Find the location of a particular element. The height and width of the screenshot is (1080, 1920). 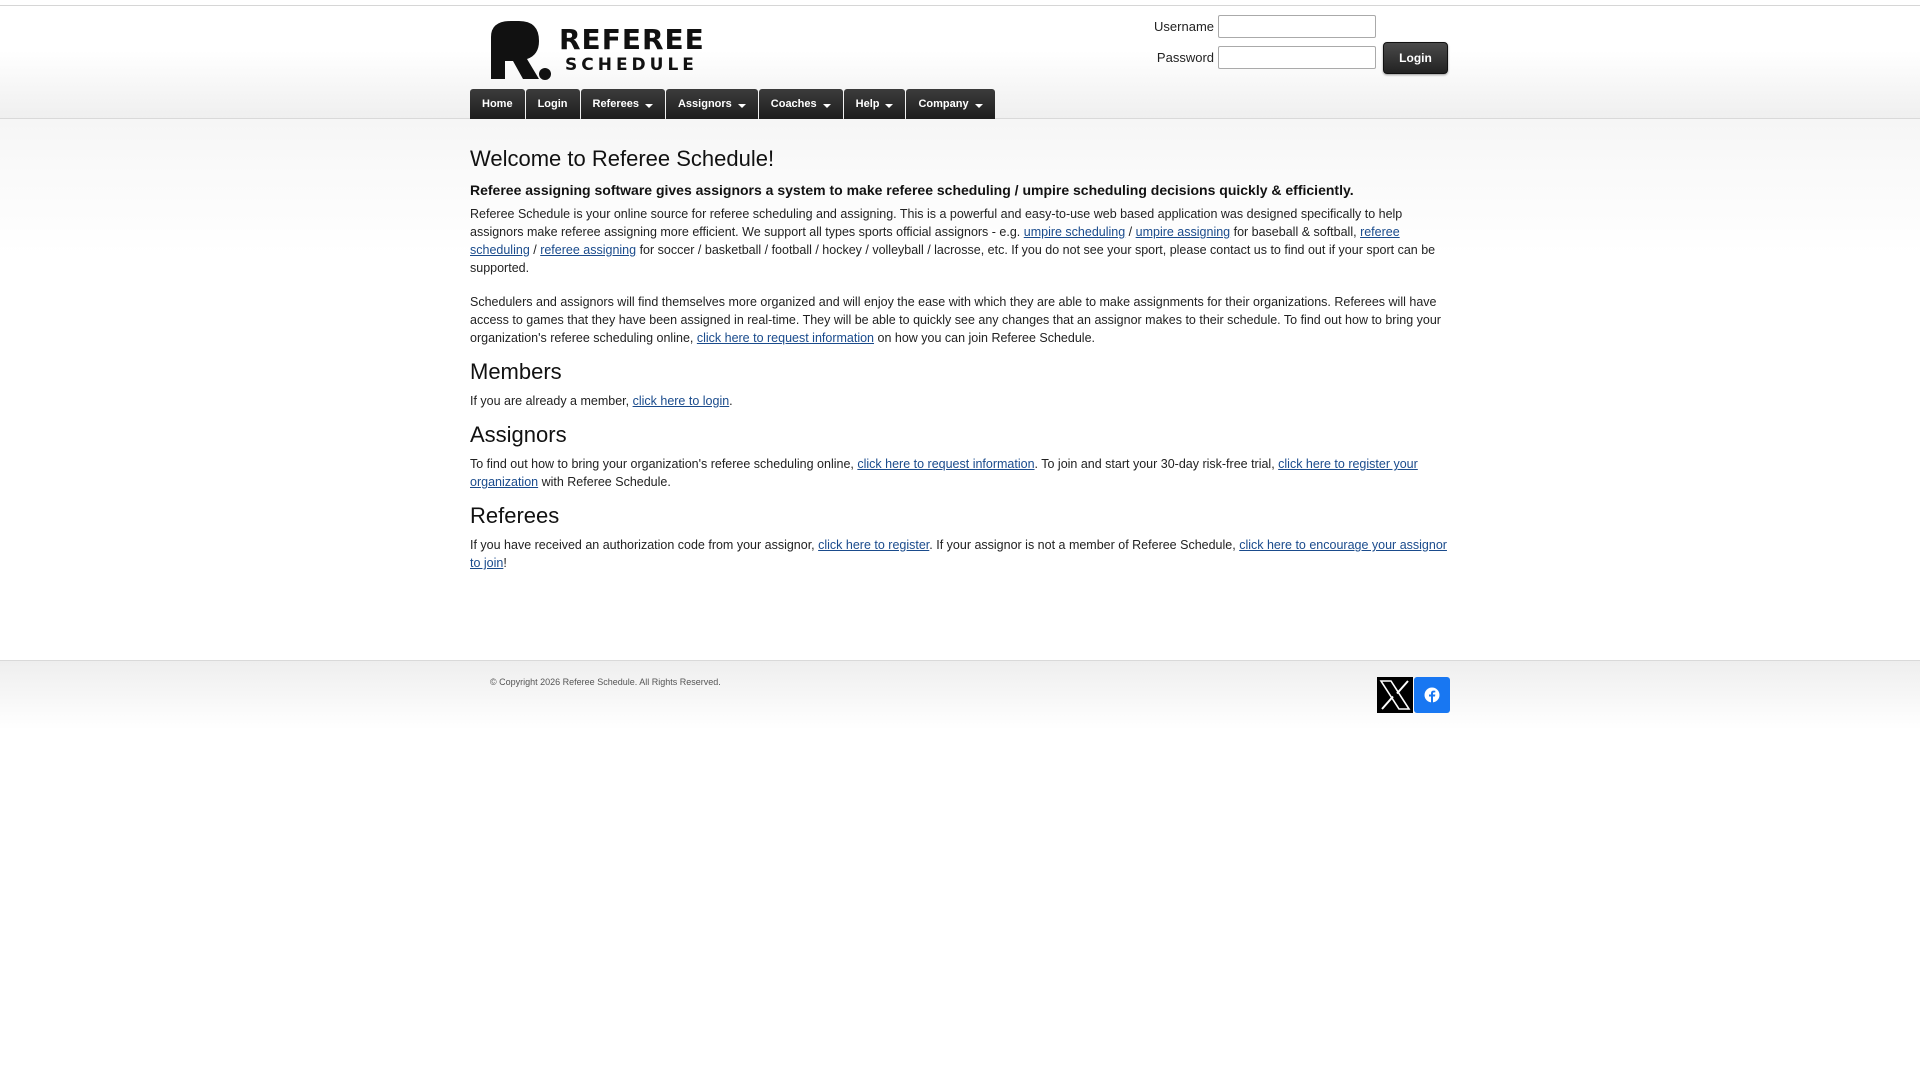

username-label: Username is located at coordinates (1184, 26).